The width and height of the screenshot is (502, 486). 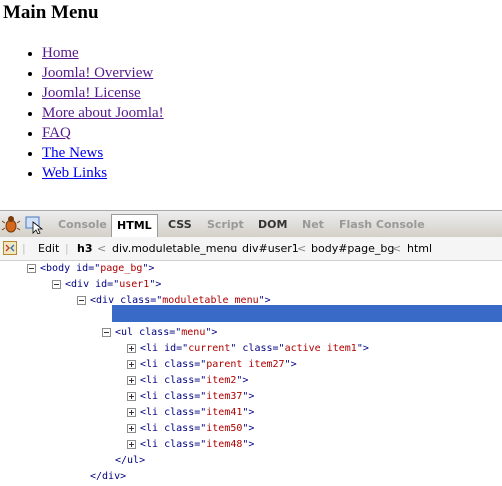 I want to click on menu-link: FAQ, so click(x=56, y=133).